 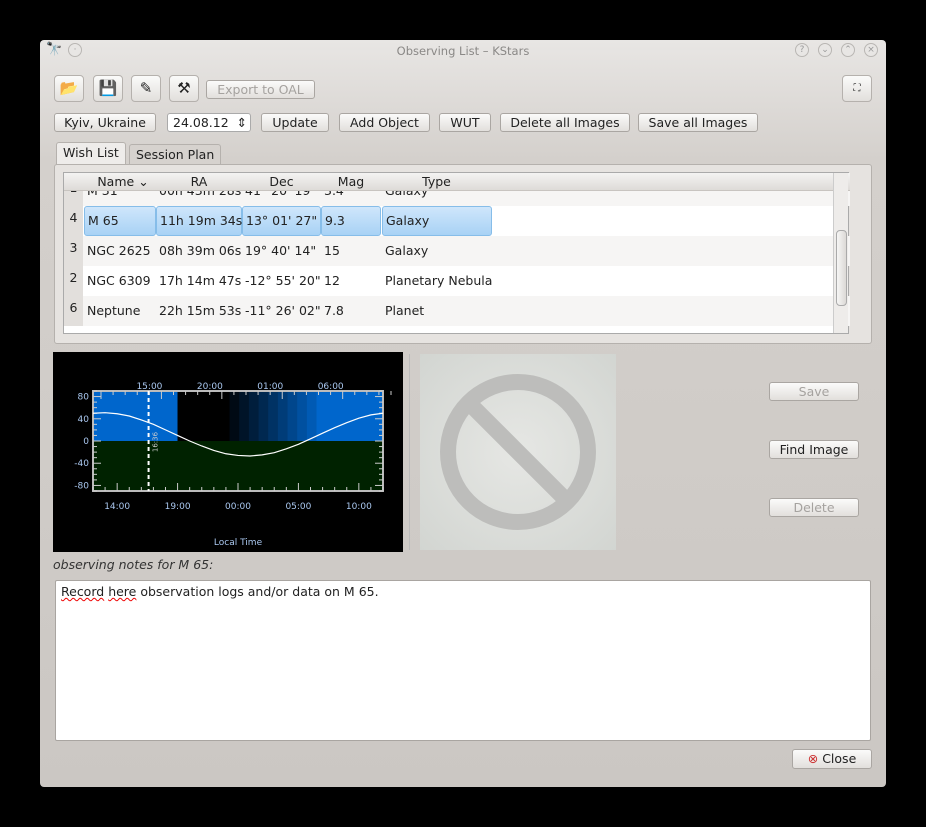 I want to click on tools-button: ⚒, so click(x=184, y=88).